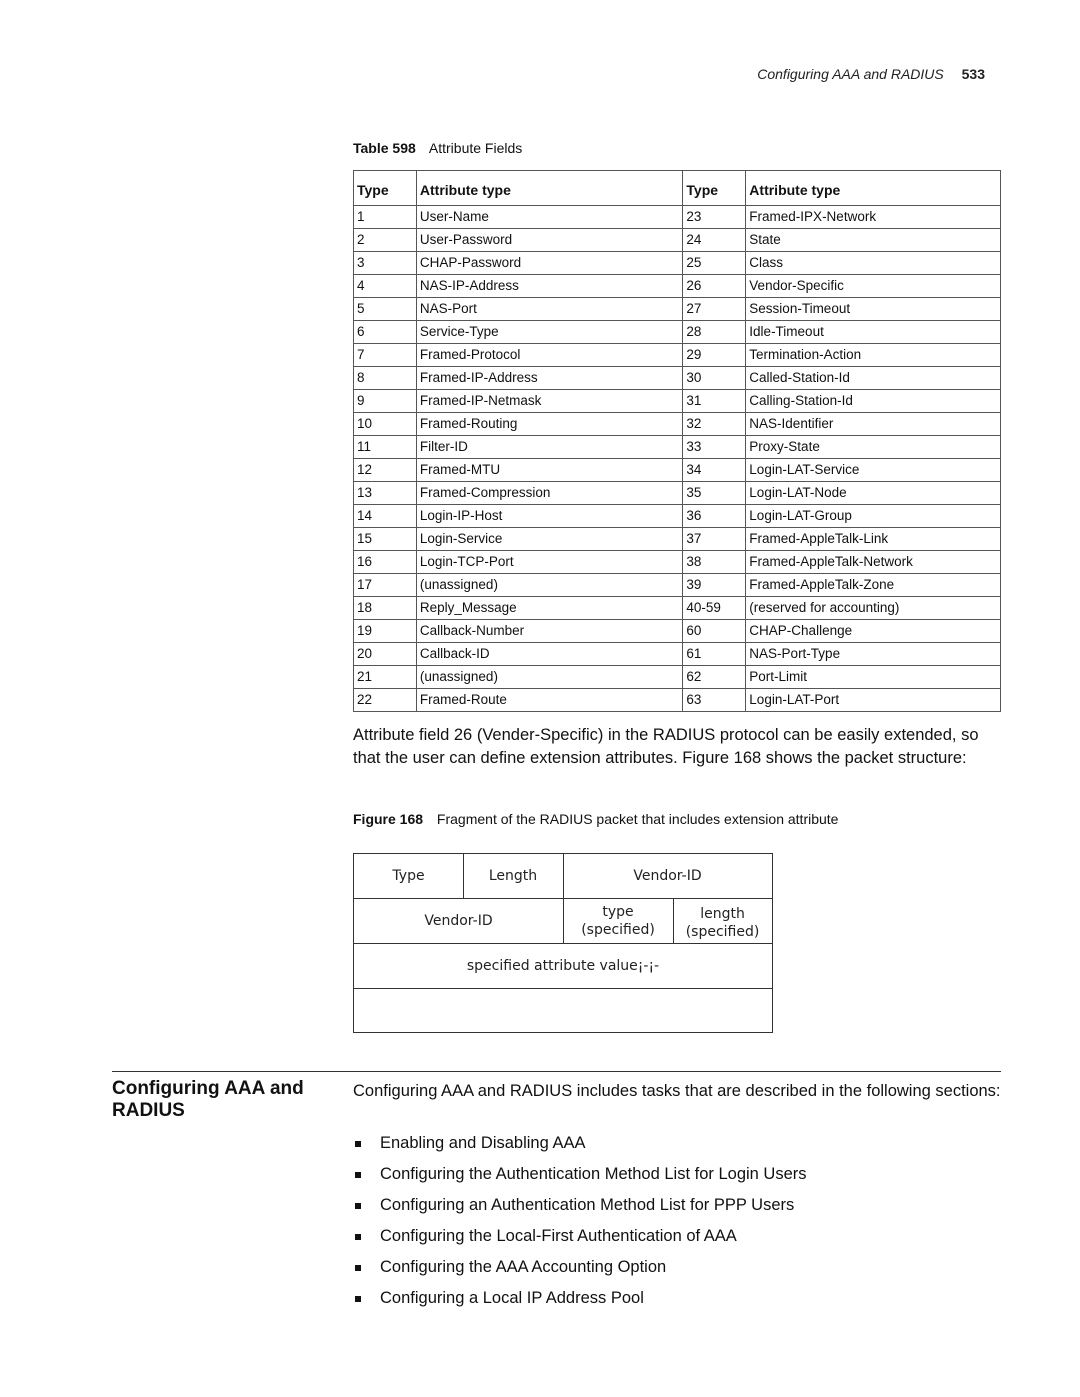  I want to click on cell-attribute-right: Proxy-State, so click(873, 447).